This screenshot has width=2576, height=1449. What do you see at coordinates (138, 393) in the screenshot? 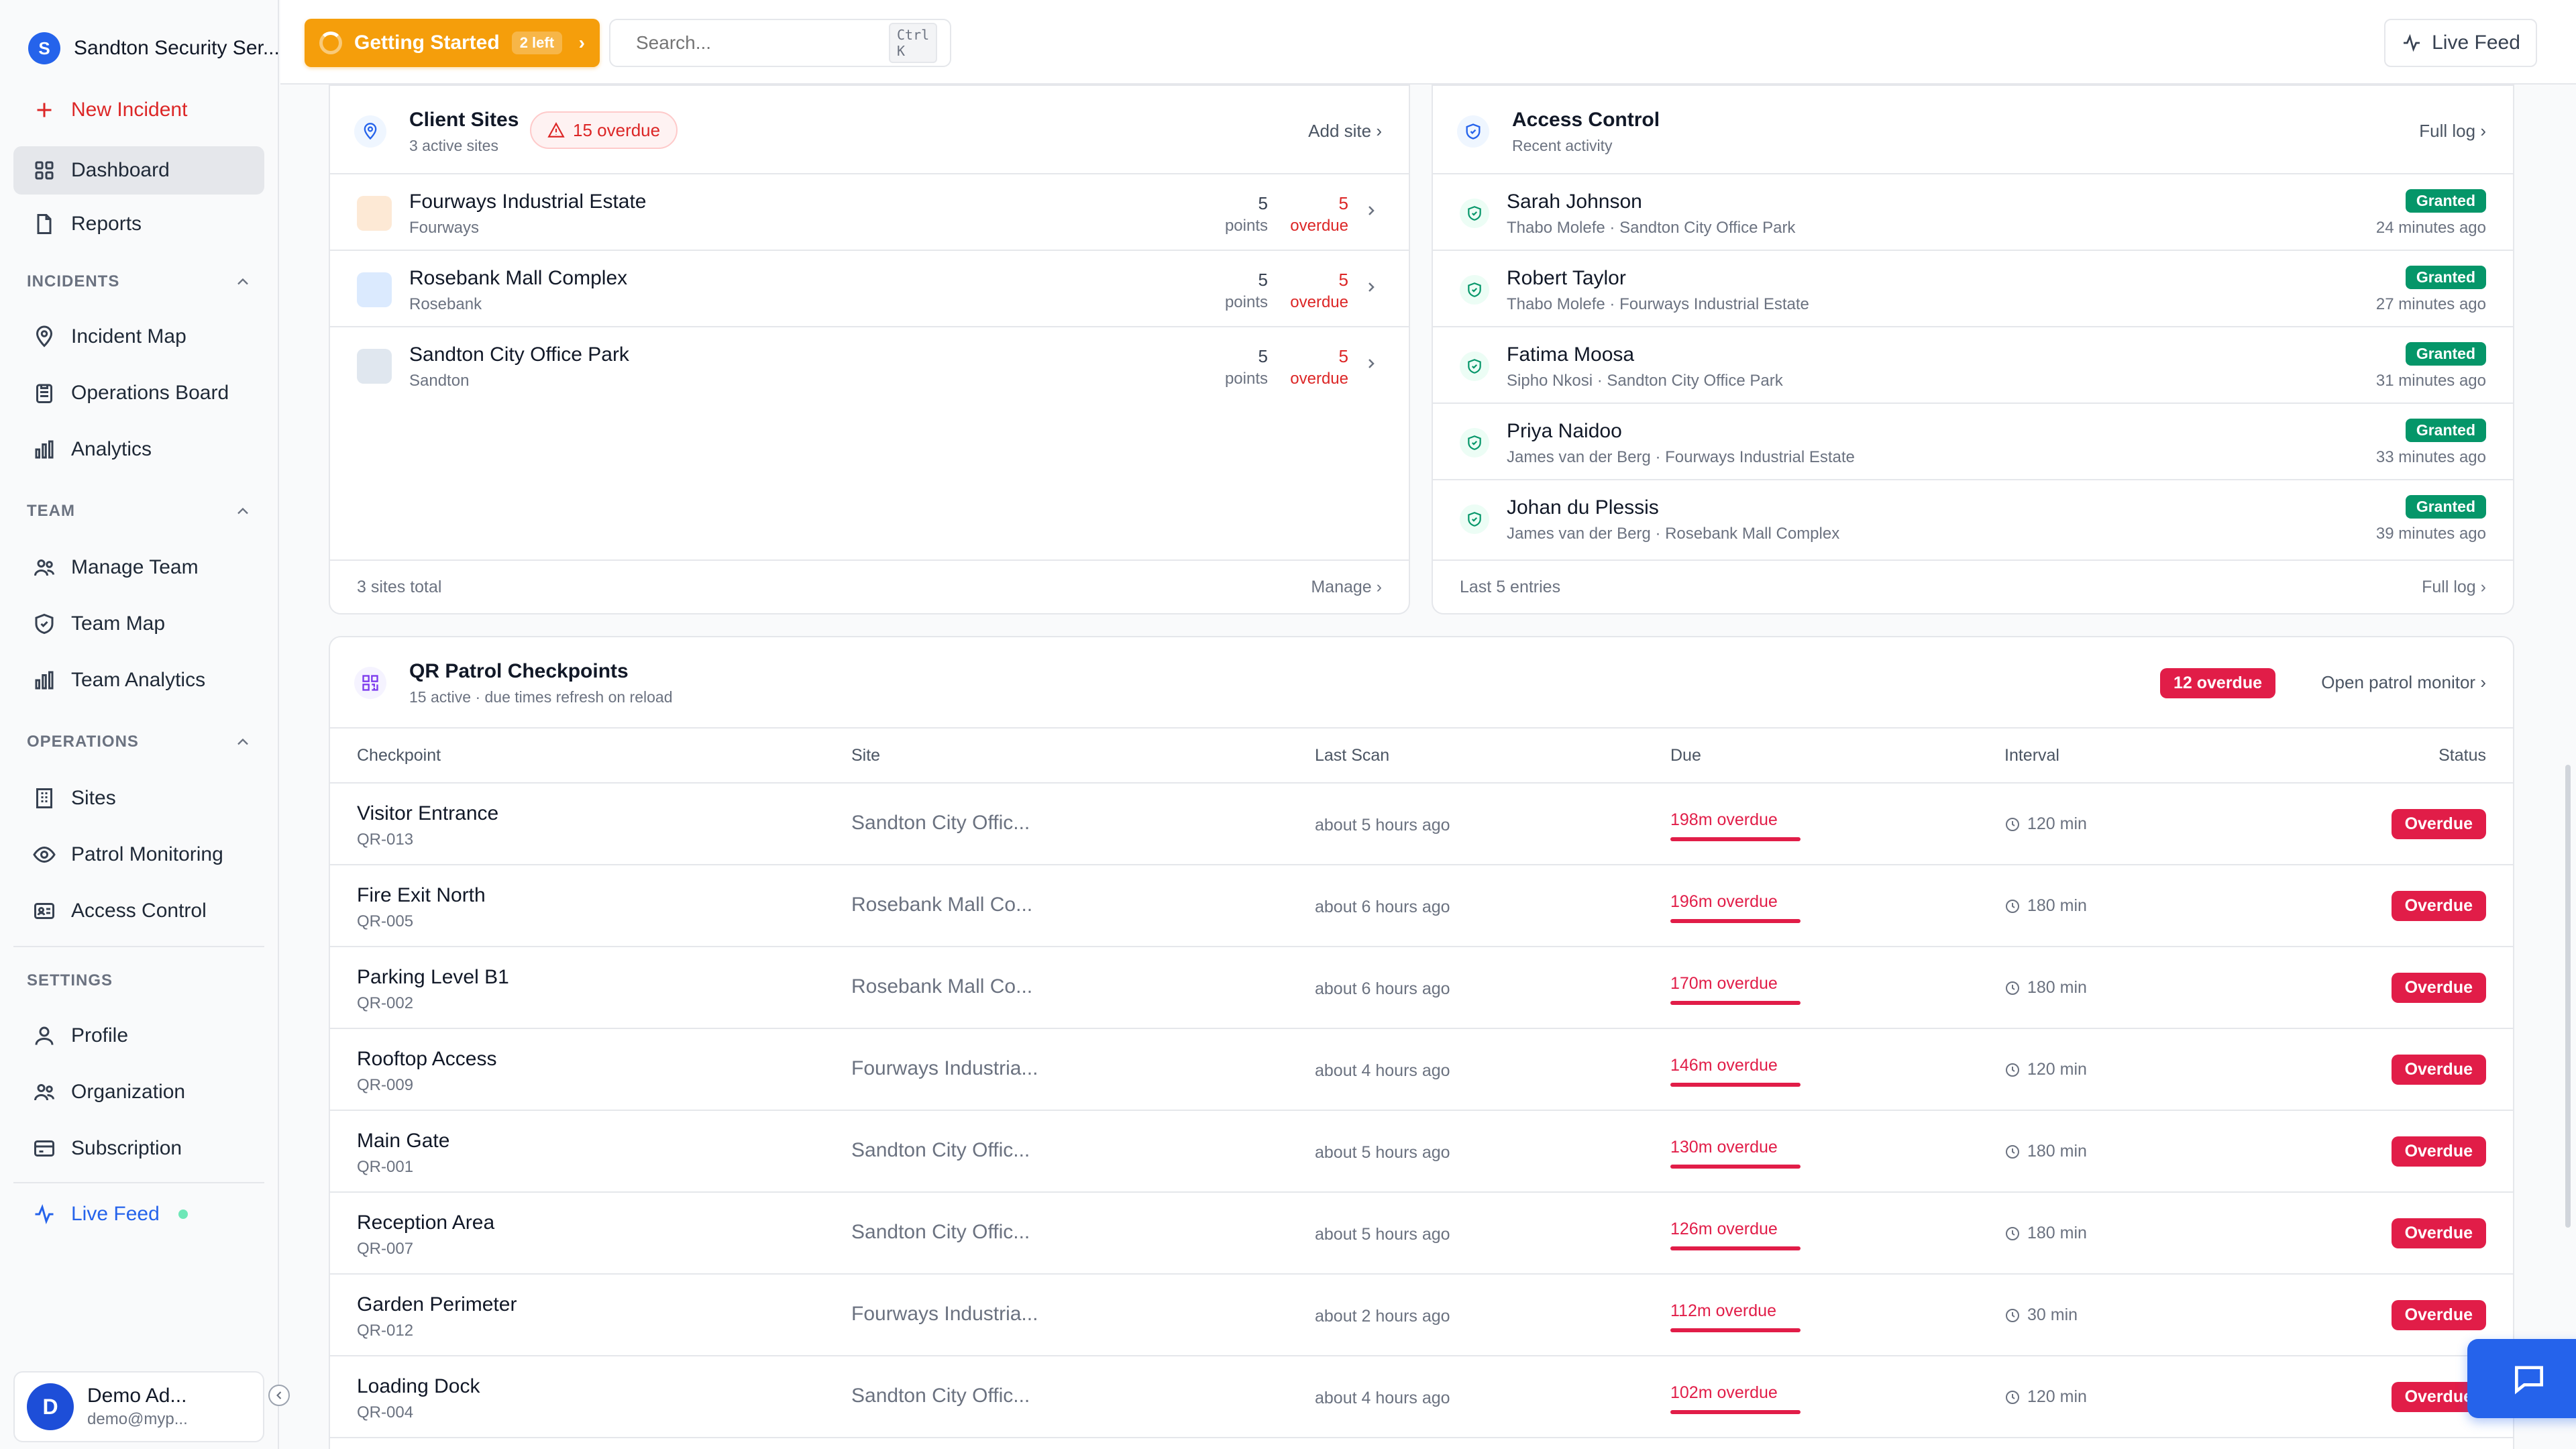
I see `sidebar-item-operations-board: Operations Board` at bounding box center [138, 393].